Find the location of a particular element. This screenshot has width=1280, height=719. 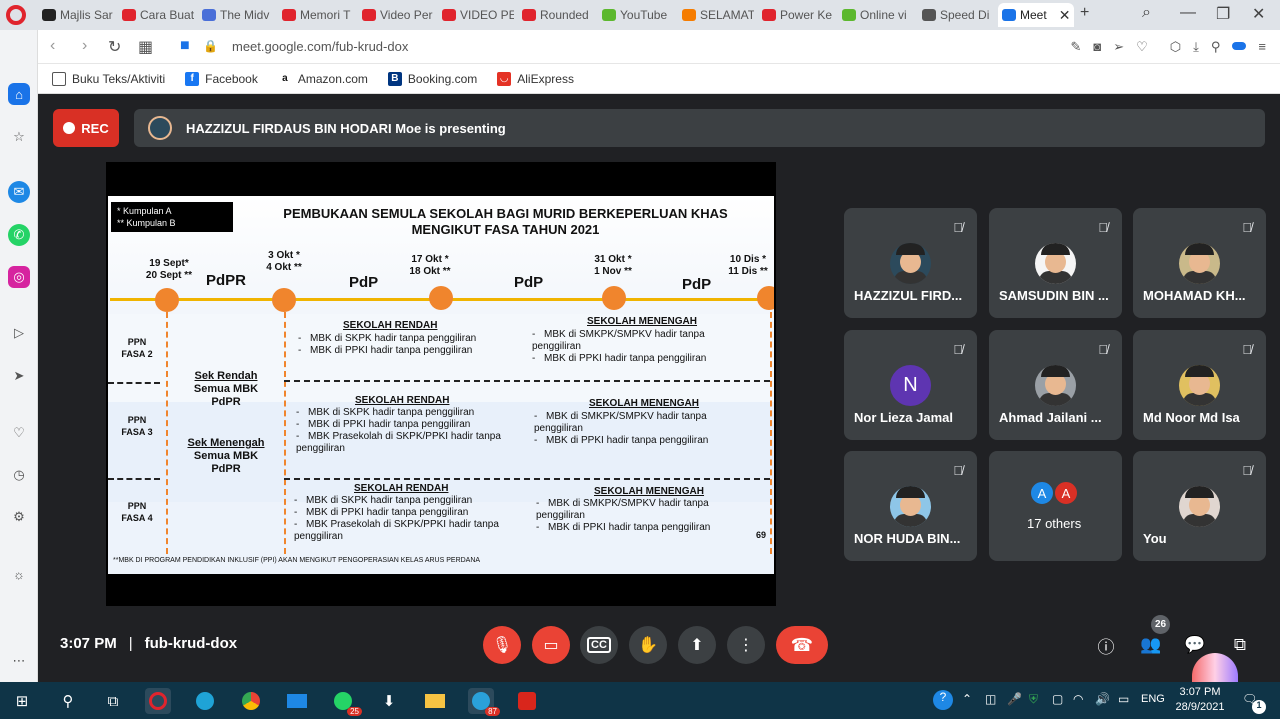

more-options-button: ⋮ is located at coordinates (746, 645).